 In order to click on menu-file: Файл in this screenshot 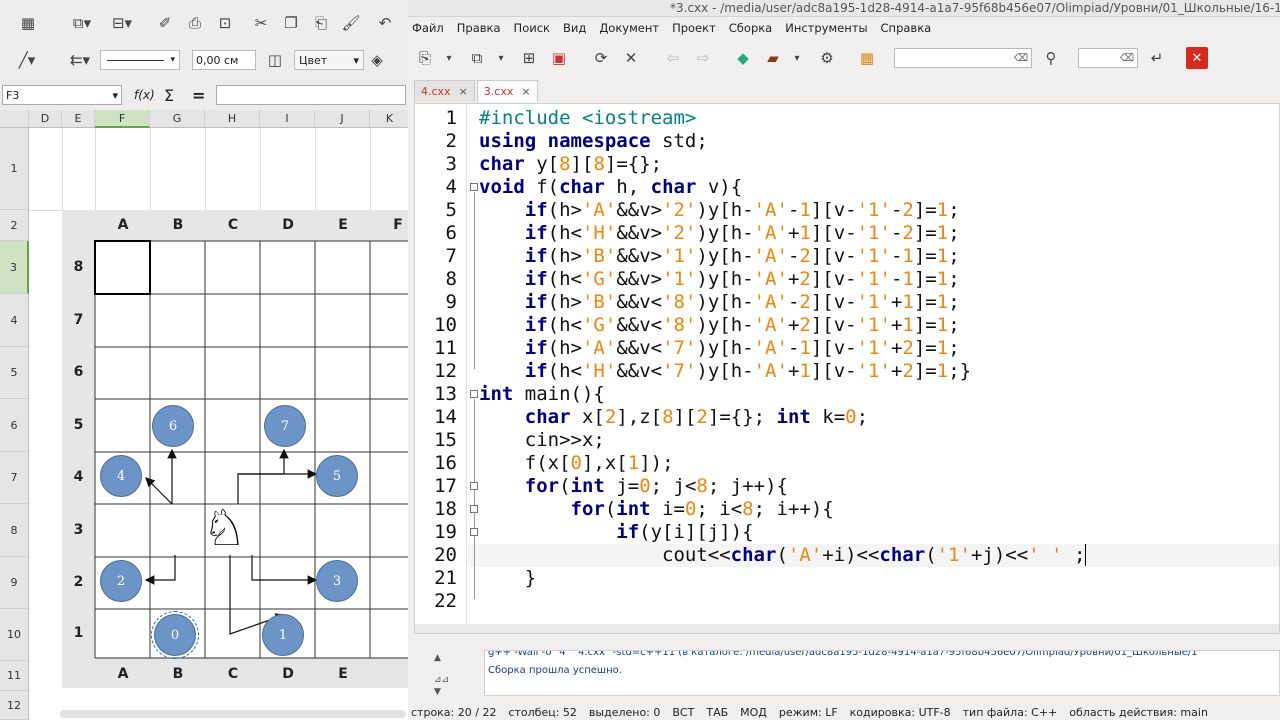, I will do `click(428, 28)`.